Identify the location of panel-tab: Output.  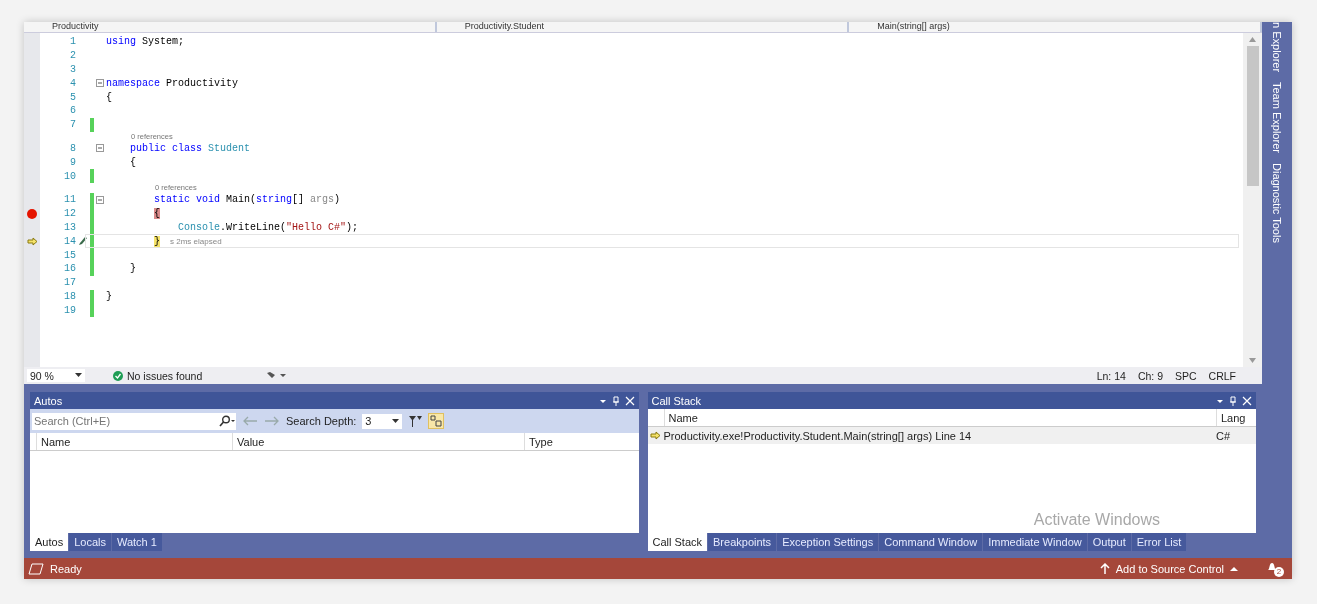
(1109, 542).